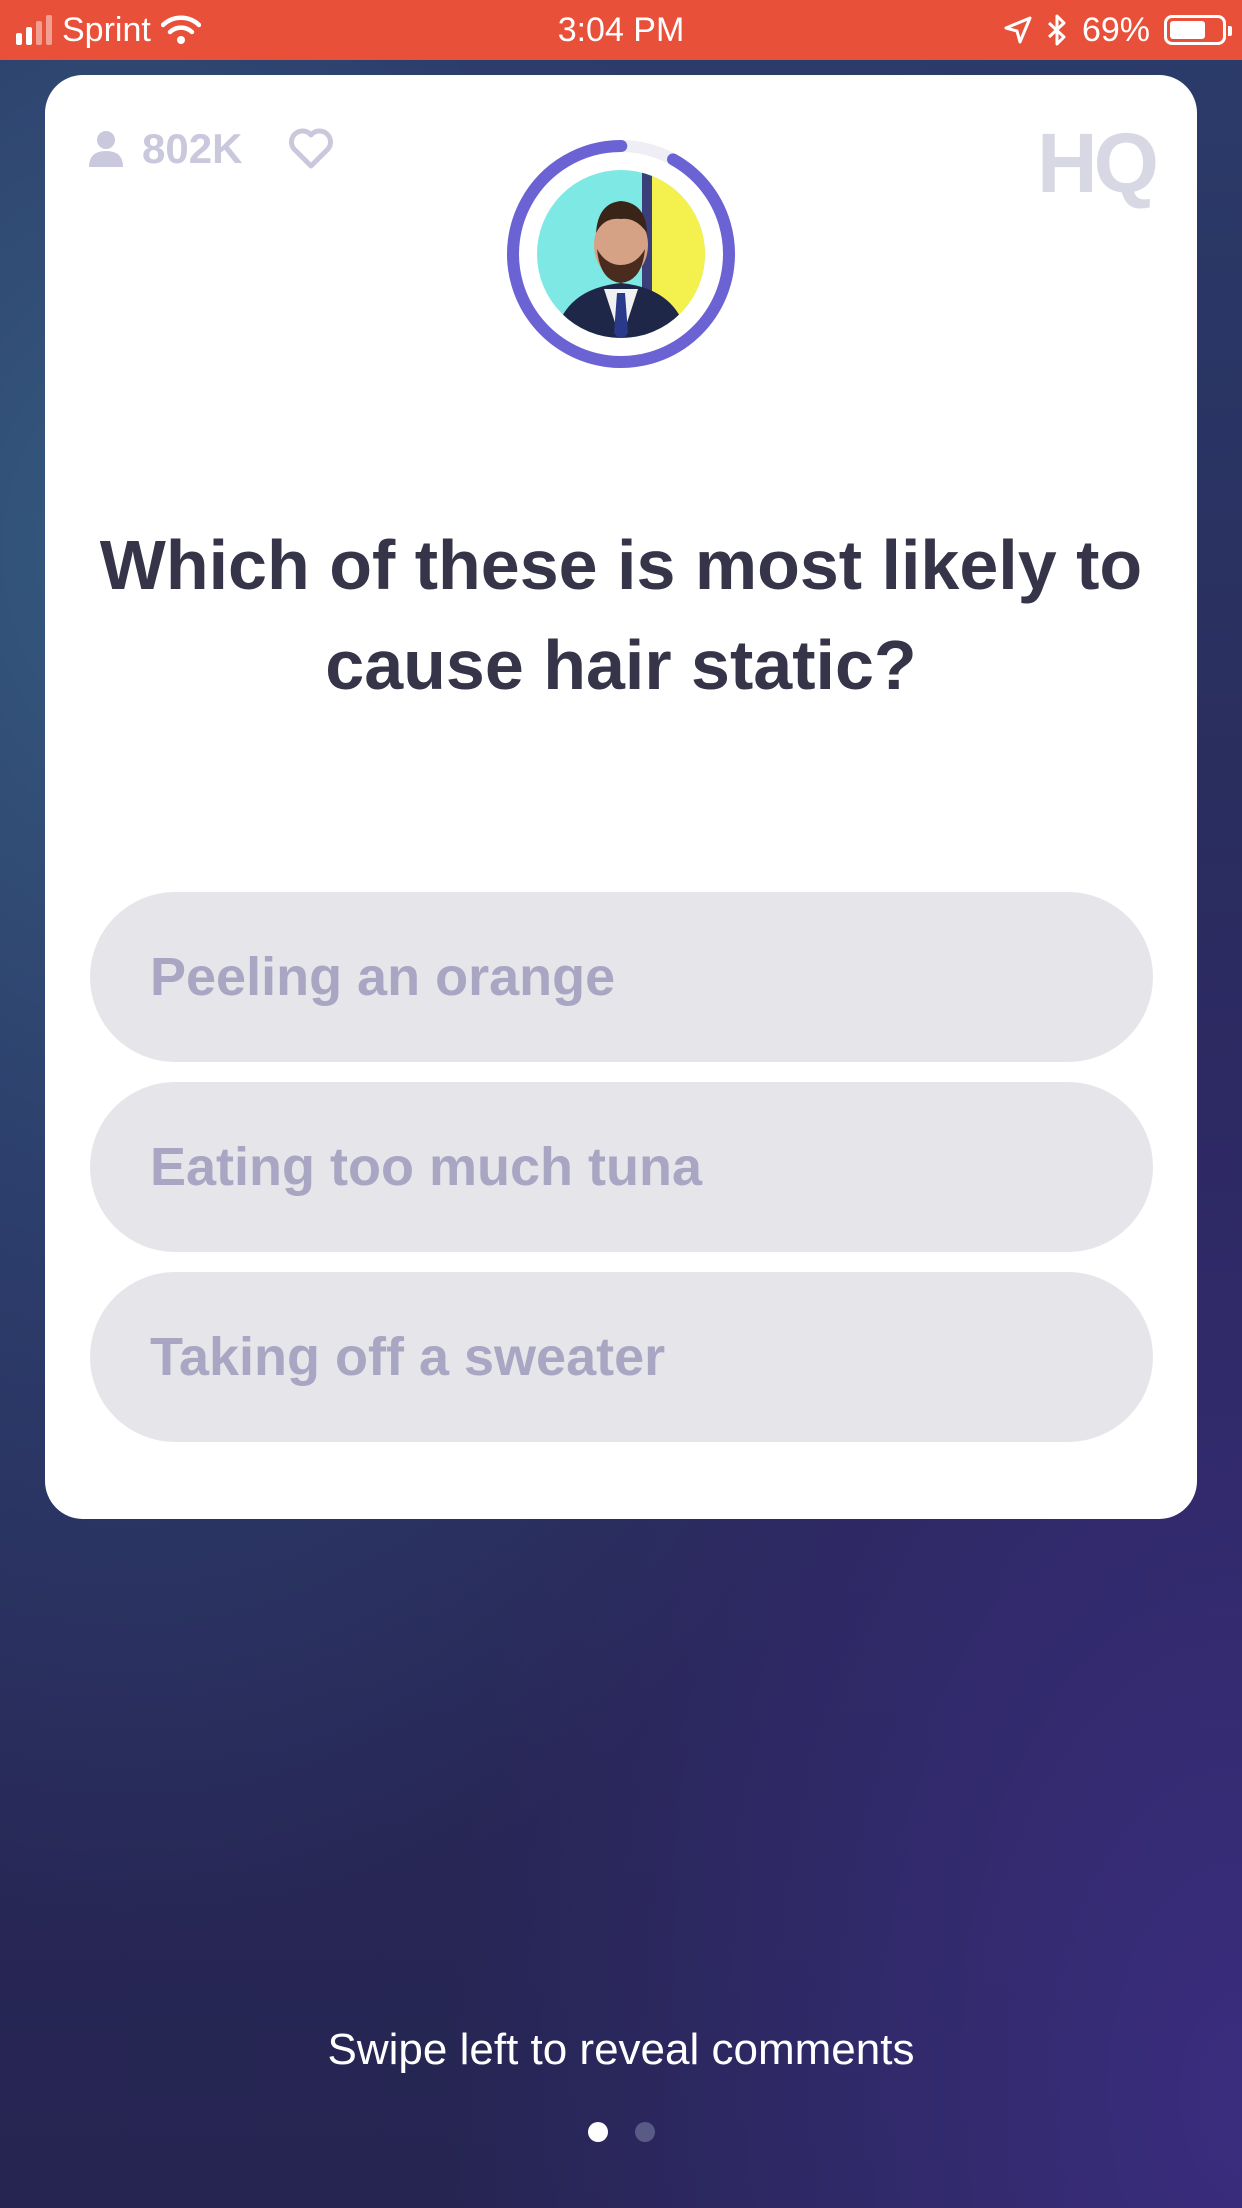  What do you see at coordinates (311, 149) in the screenshot?
I see `heart-icon` at bounding box center [311, 149].